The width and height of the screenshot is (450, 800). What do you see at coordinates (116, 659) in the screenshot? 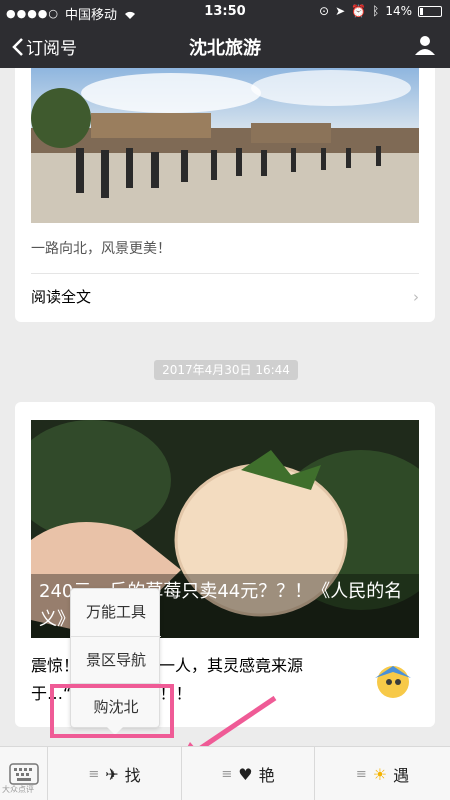
I see `menu-item-navigation: 景区导航` at bounding box center [116, 659].